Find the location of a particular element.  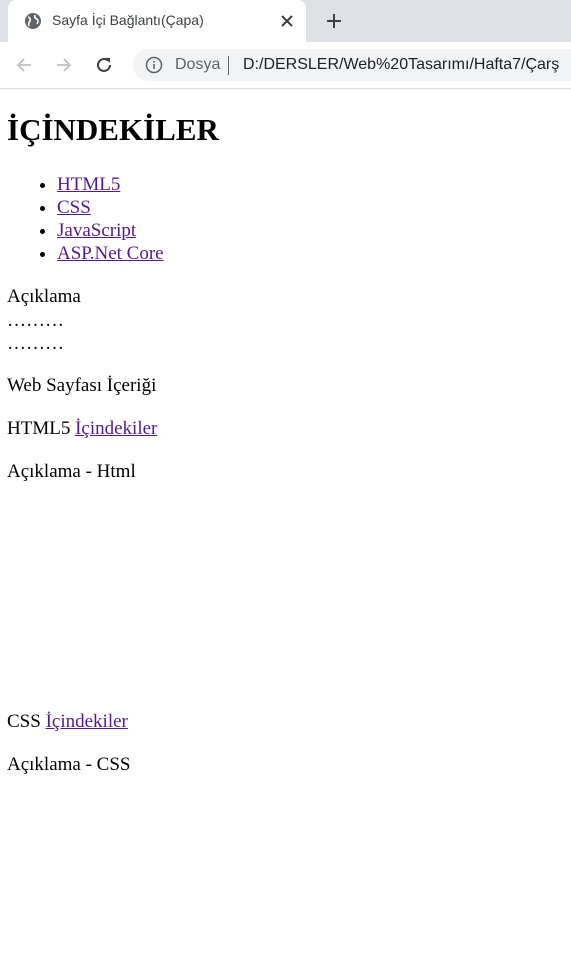

toc-link-javascript: JavaScript is located at coordinates (96, 230).